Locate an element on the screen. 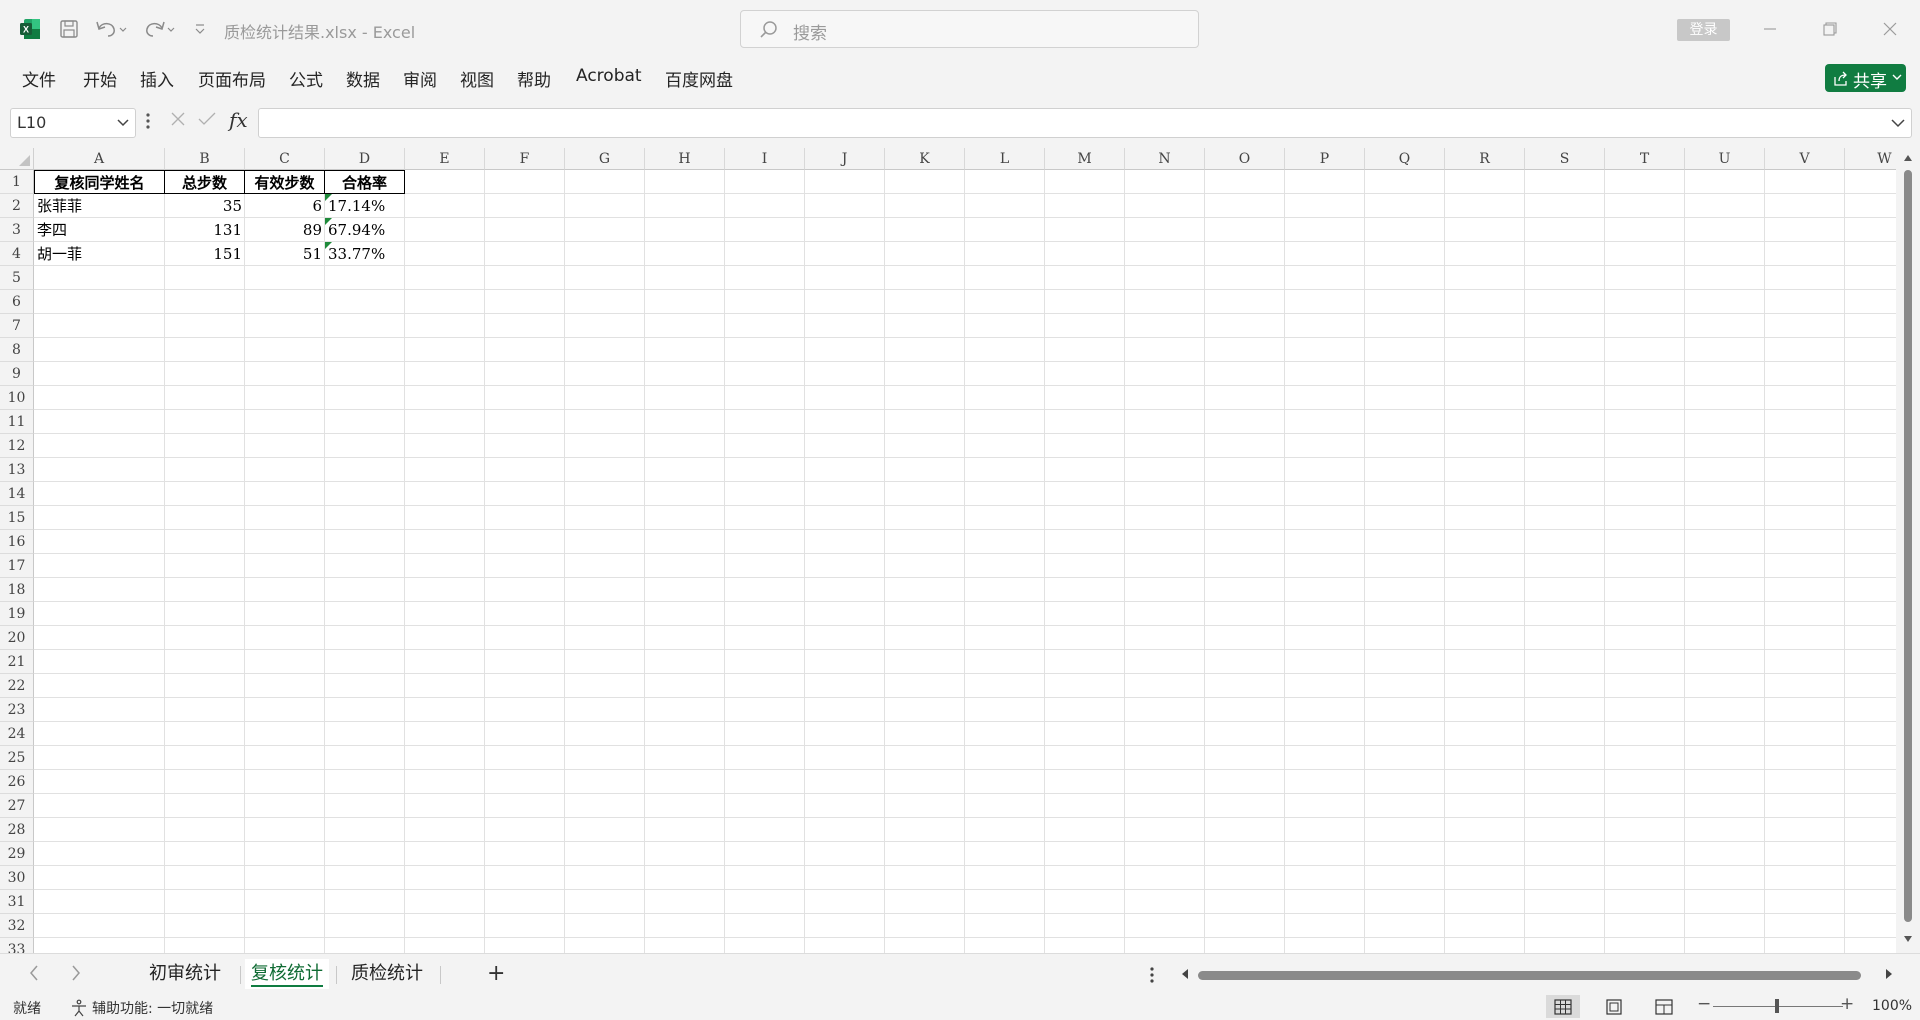  menu-page-layout: 页面布局 is located at coordinates (232, 78).